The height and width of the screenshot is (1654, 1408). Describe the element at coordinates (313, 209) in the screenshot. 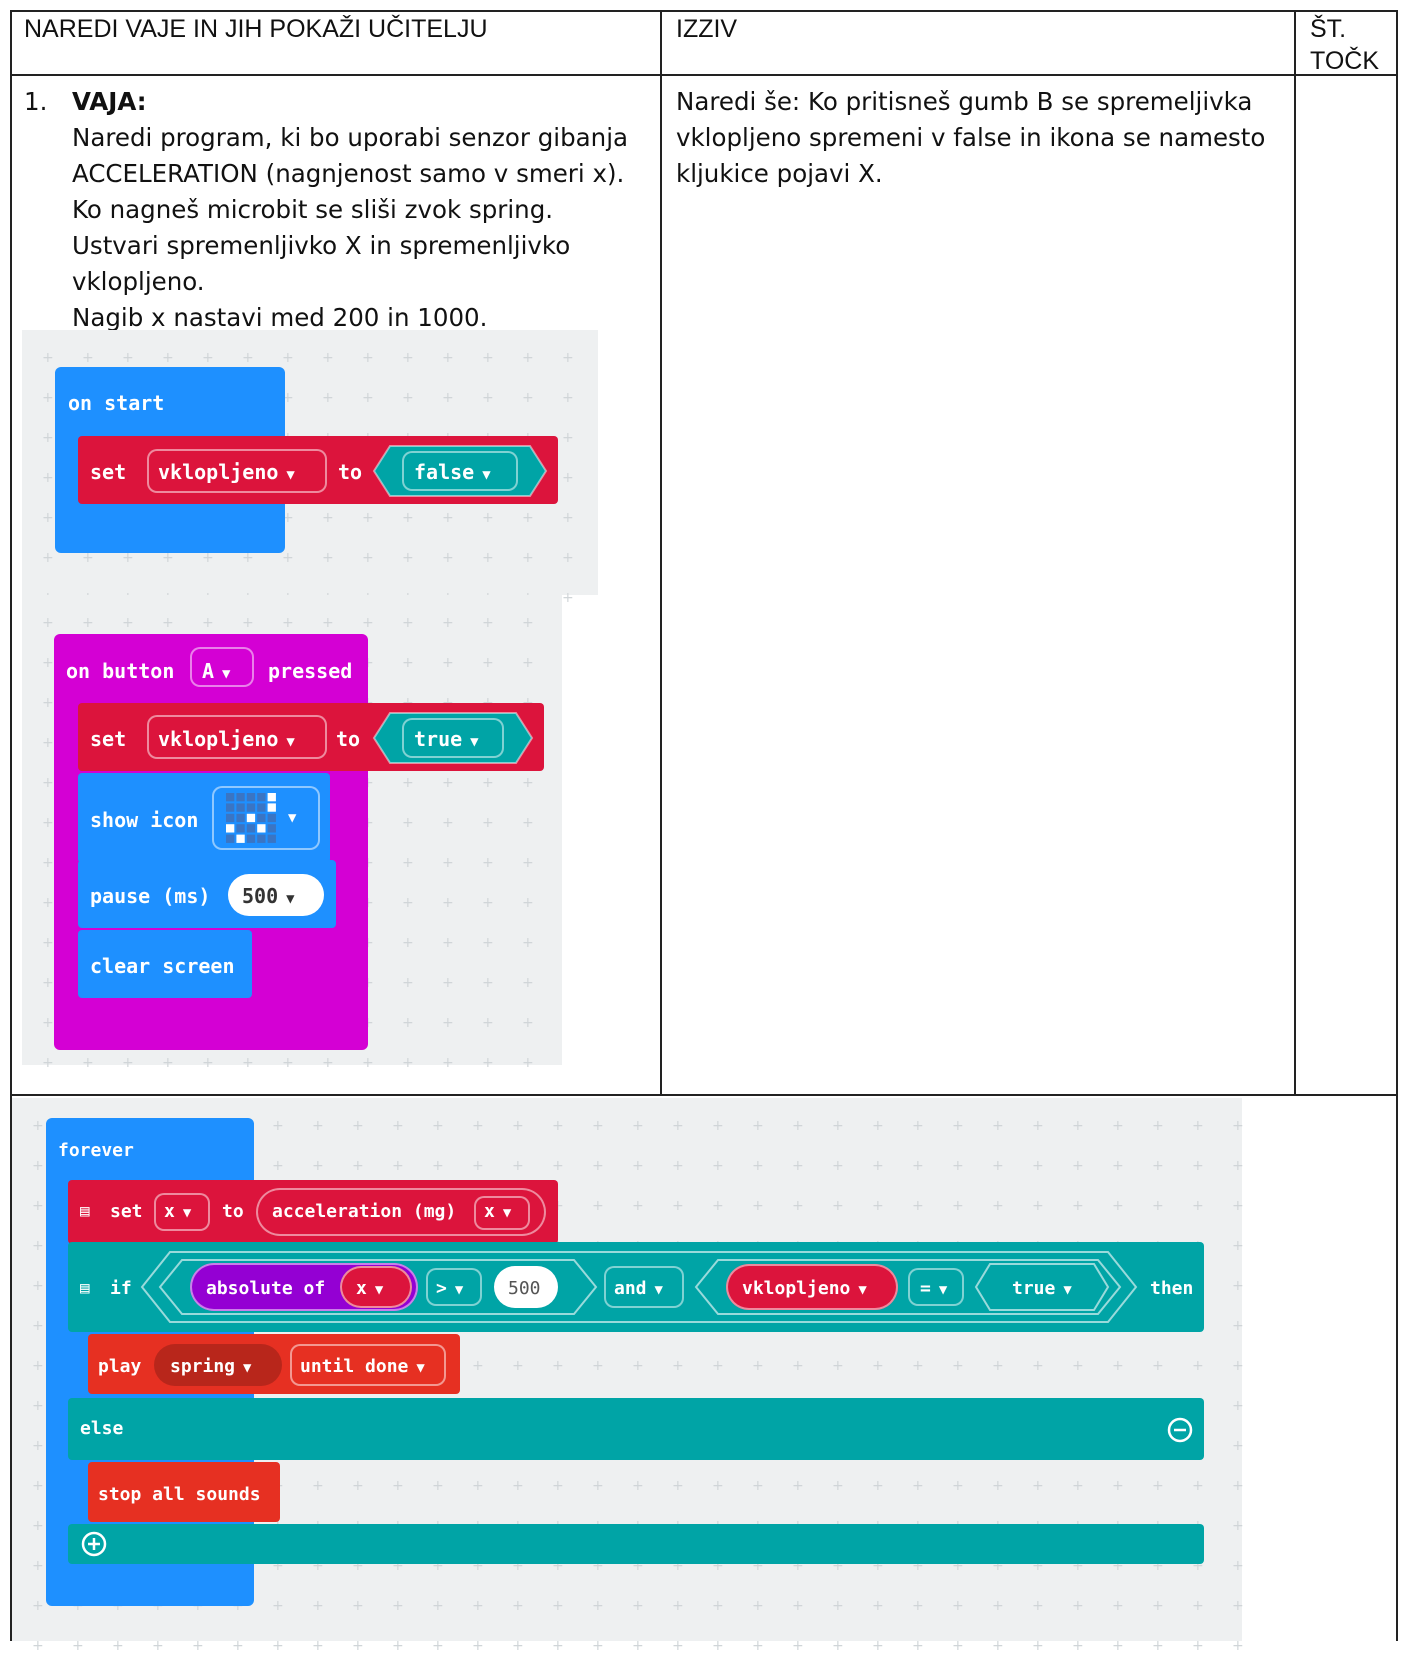

I see `task-line: Ko nagneš microbit se sliši zvok spring.` at that location.